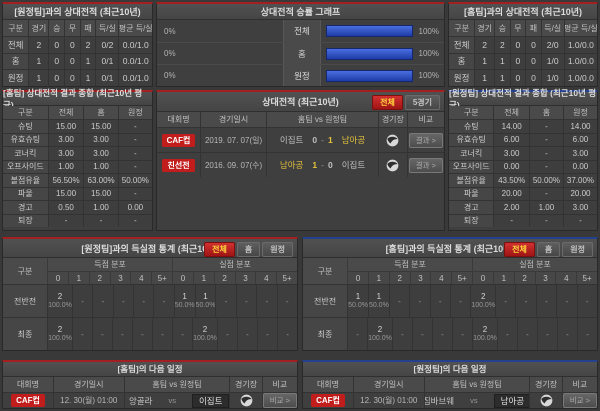 This screenshot has width=600, height=411. What do you see at coordinates (300, 12) in the screenshot?
I see `panel-title: 상대전적 승률 그래프` at bounding box center [300, 12].